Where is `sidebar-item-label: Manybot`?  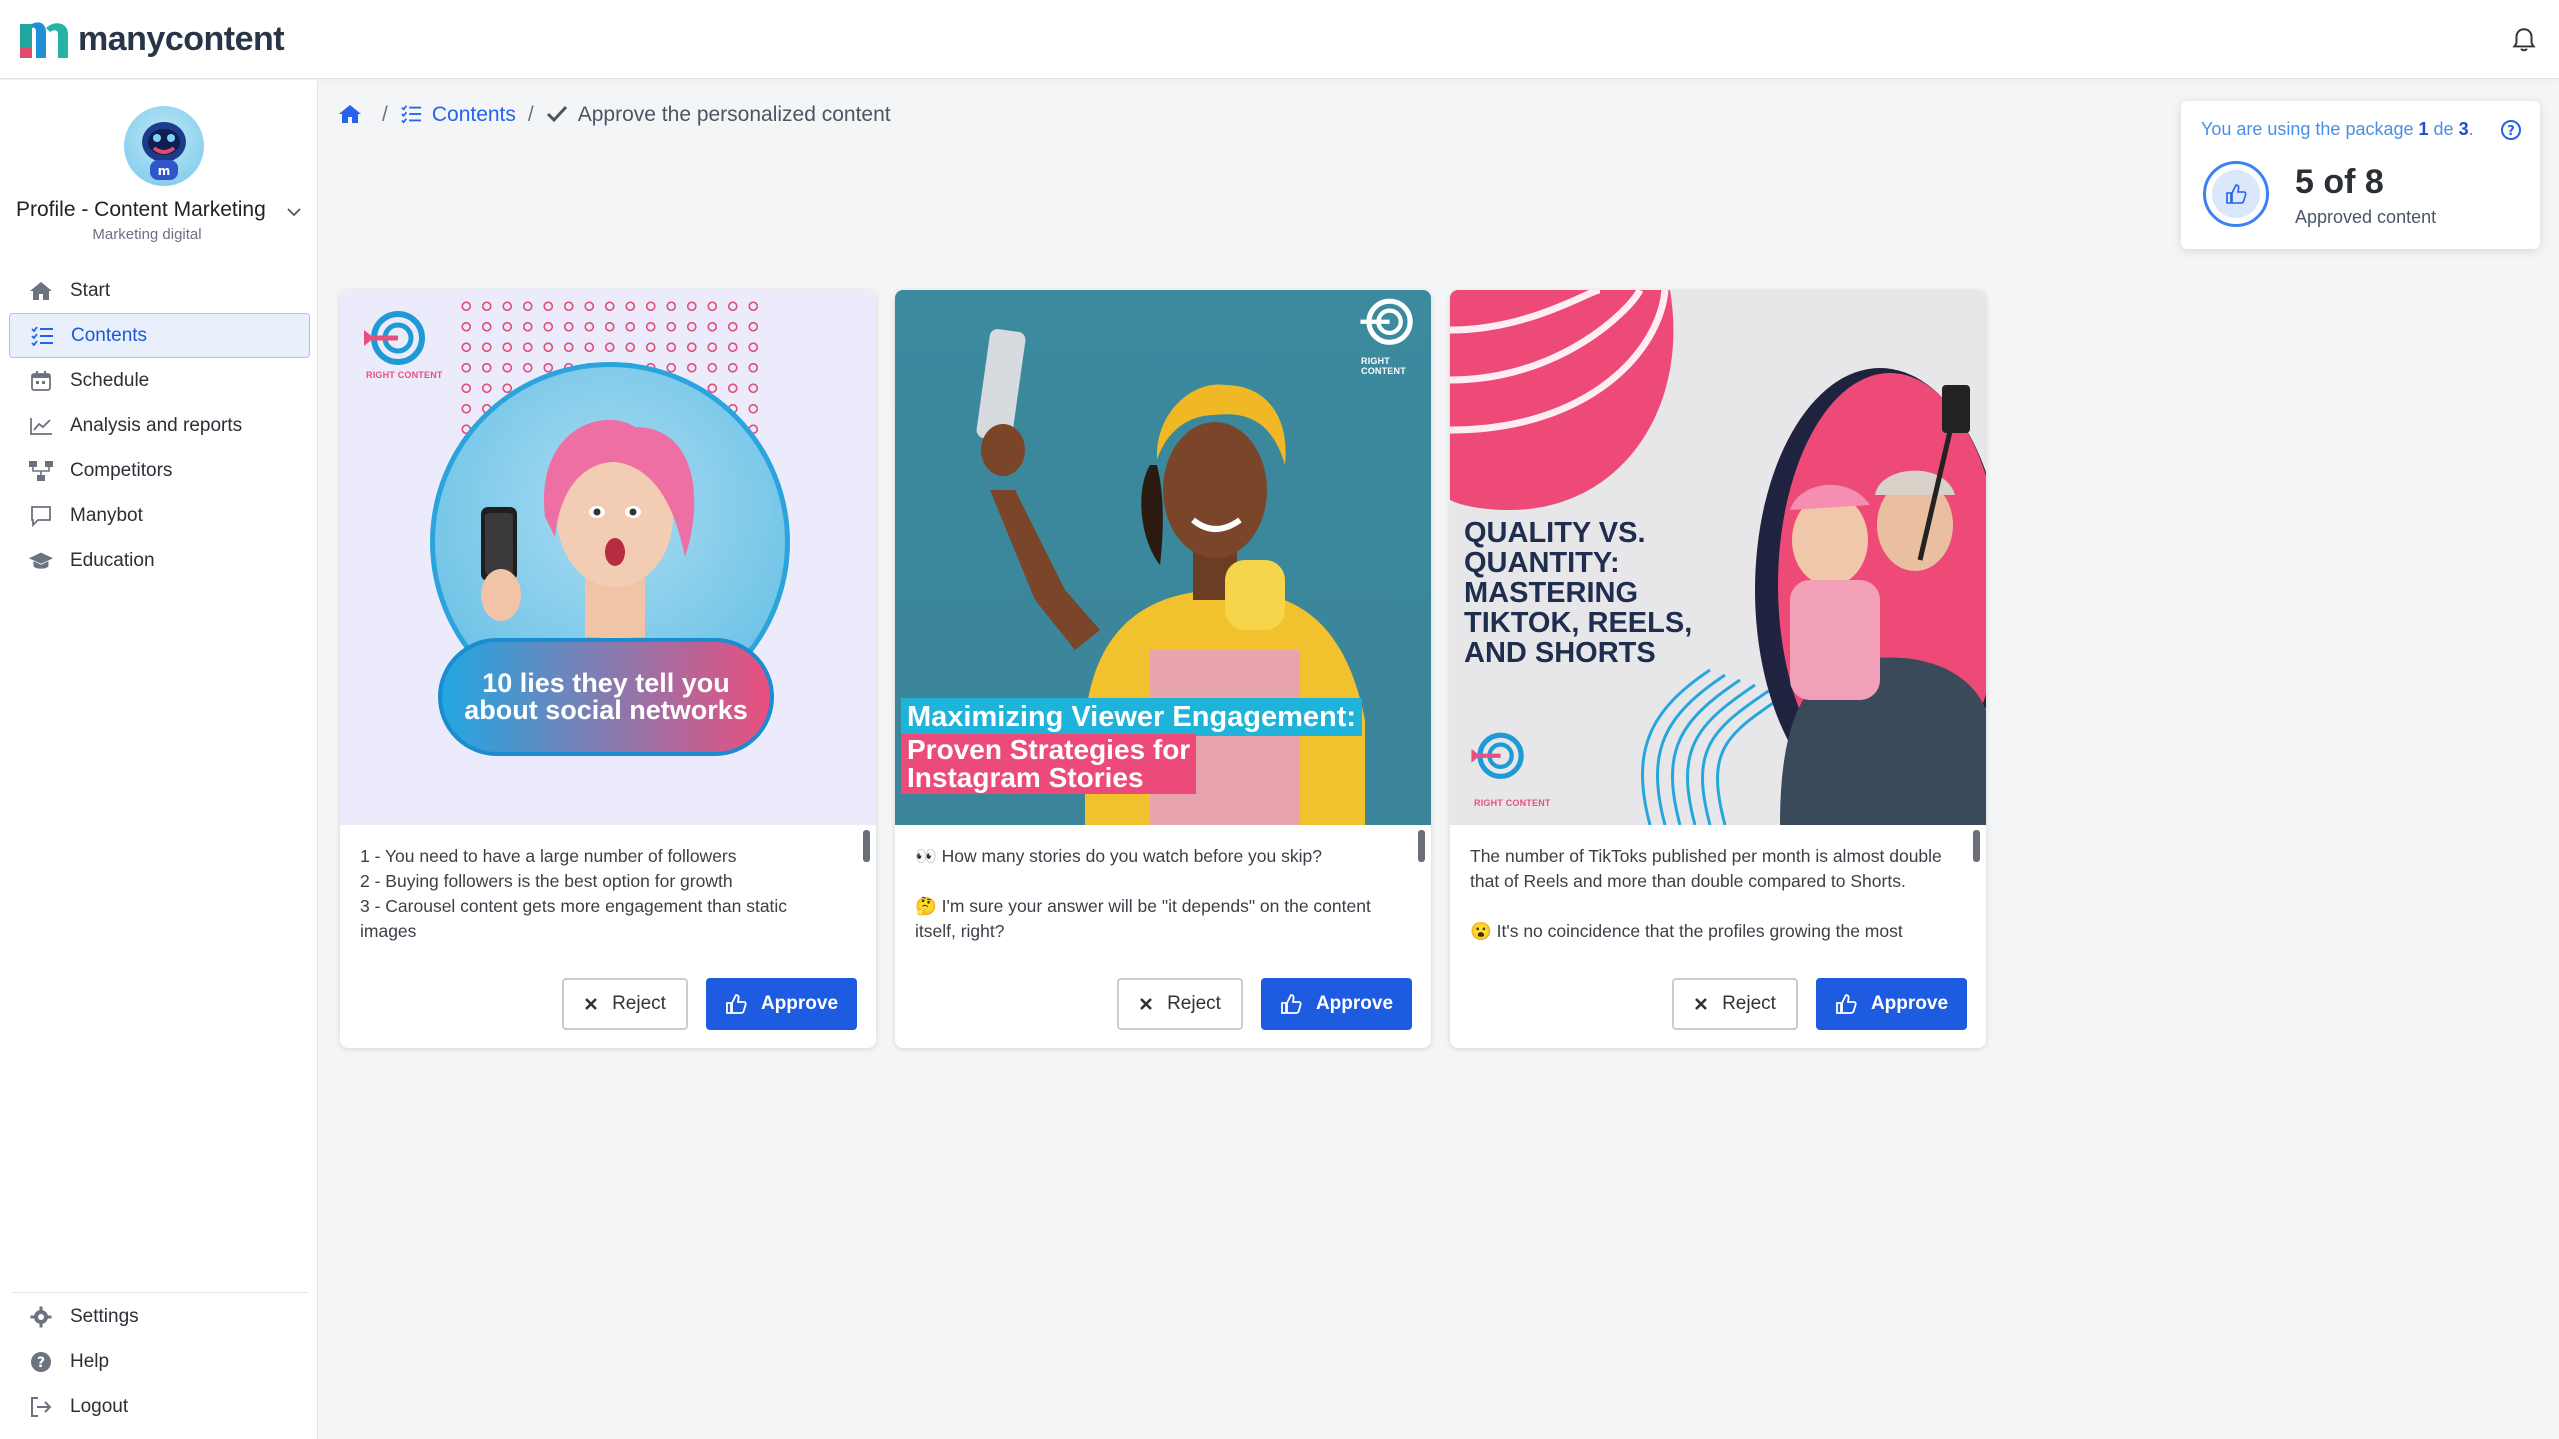 sidebar-item-label: Manybot is located at coordinates (106, 515).